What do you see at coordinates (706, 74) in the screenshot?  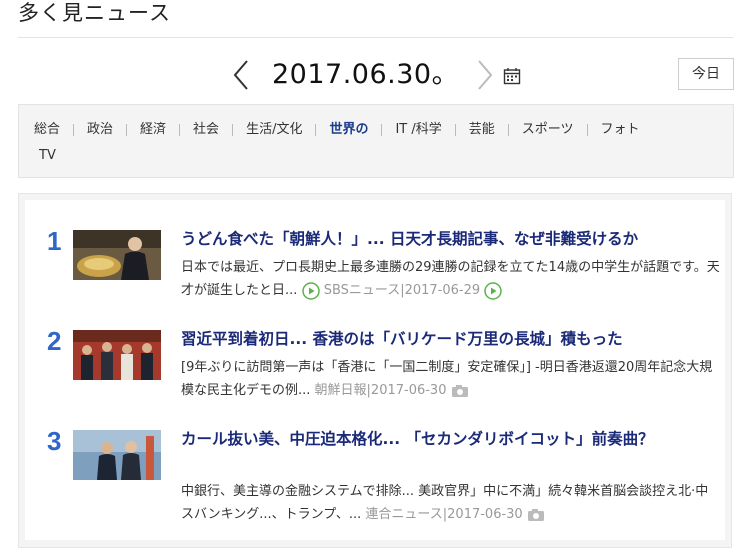 I see `today-button: 今日` at bounding box center [706, 74].